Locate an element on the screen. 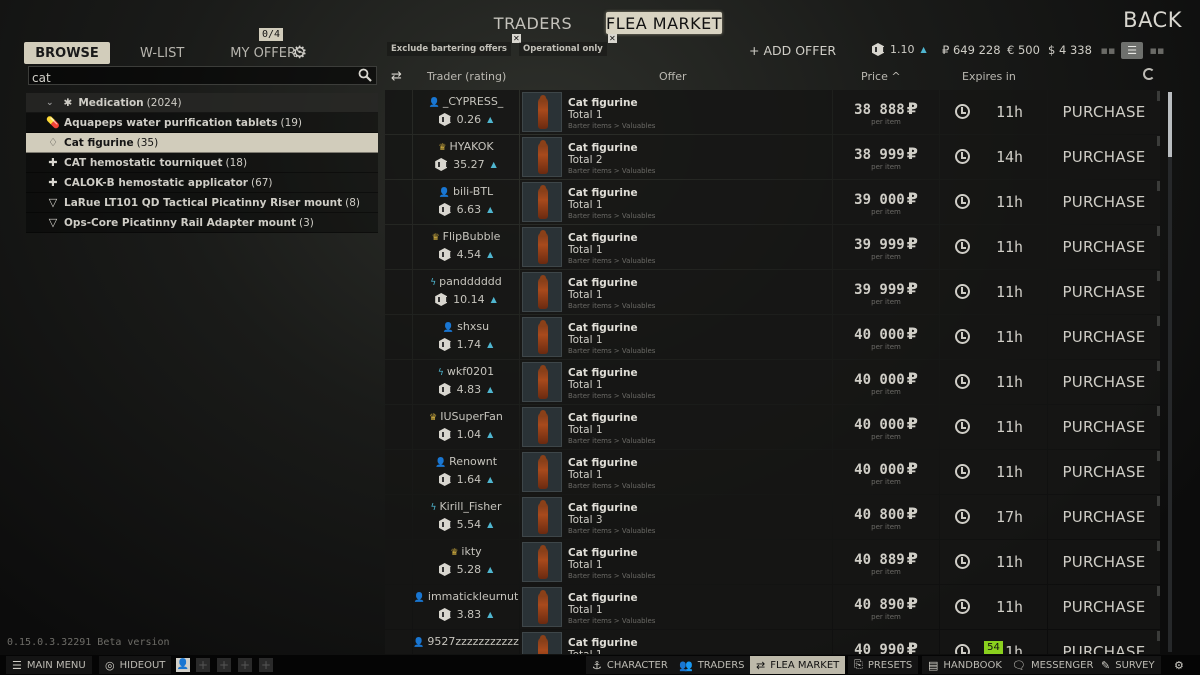  tree-item: ✚ CALOK-B hemostatic applicator (67) is located at coordinates (202, 183).